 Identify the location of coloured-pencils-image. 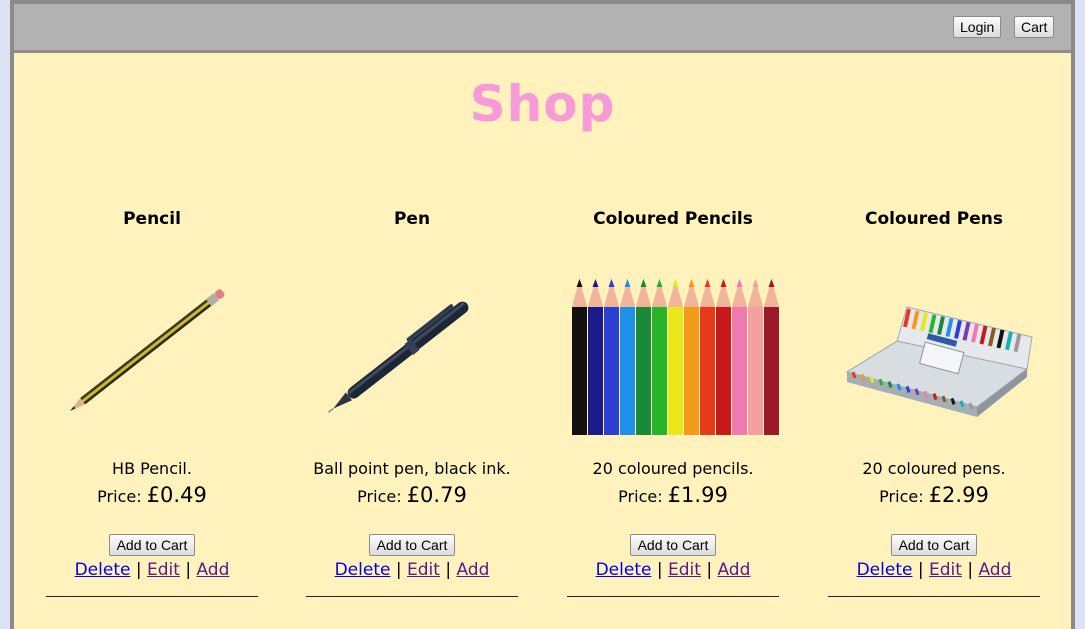
(673, 347).